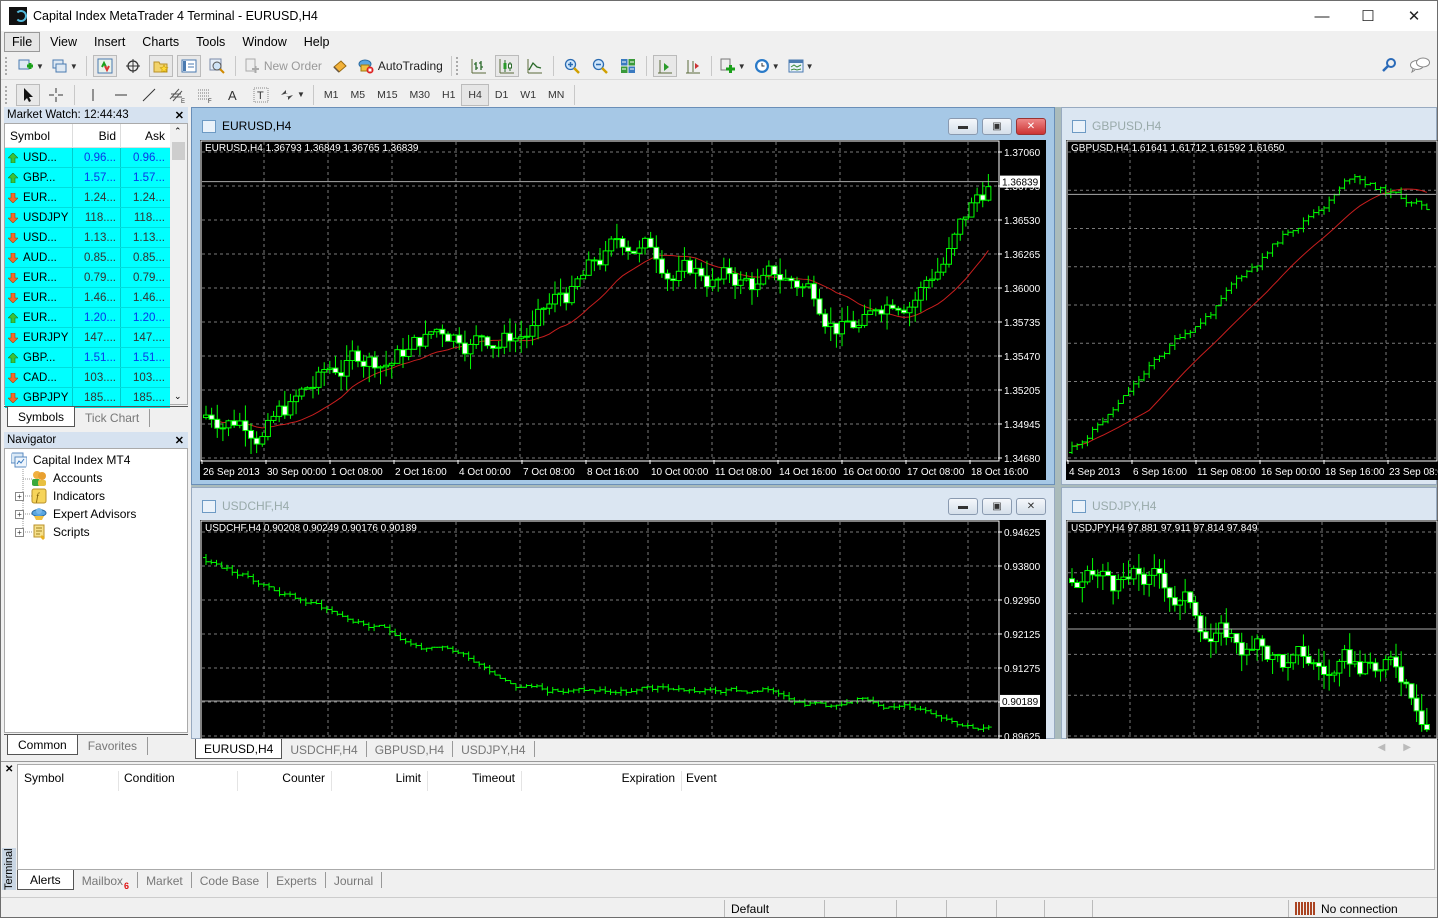 This screenshot has width=1438, height=918. What do you see at coordinates (381, 781) in the screenshot?
I see `column-limit: Limit` at bounding box center [381, 781].